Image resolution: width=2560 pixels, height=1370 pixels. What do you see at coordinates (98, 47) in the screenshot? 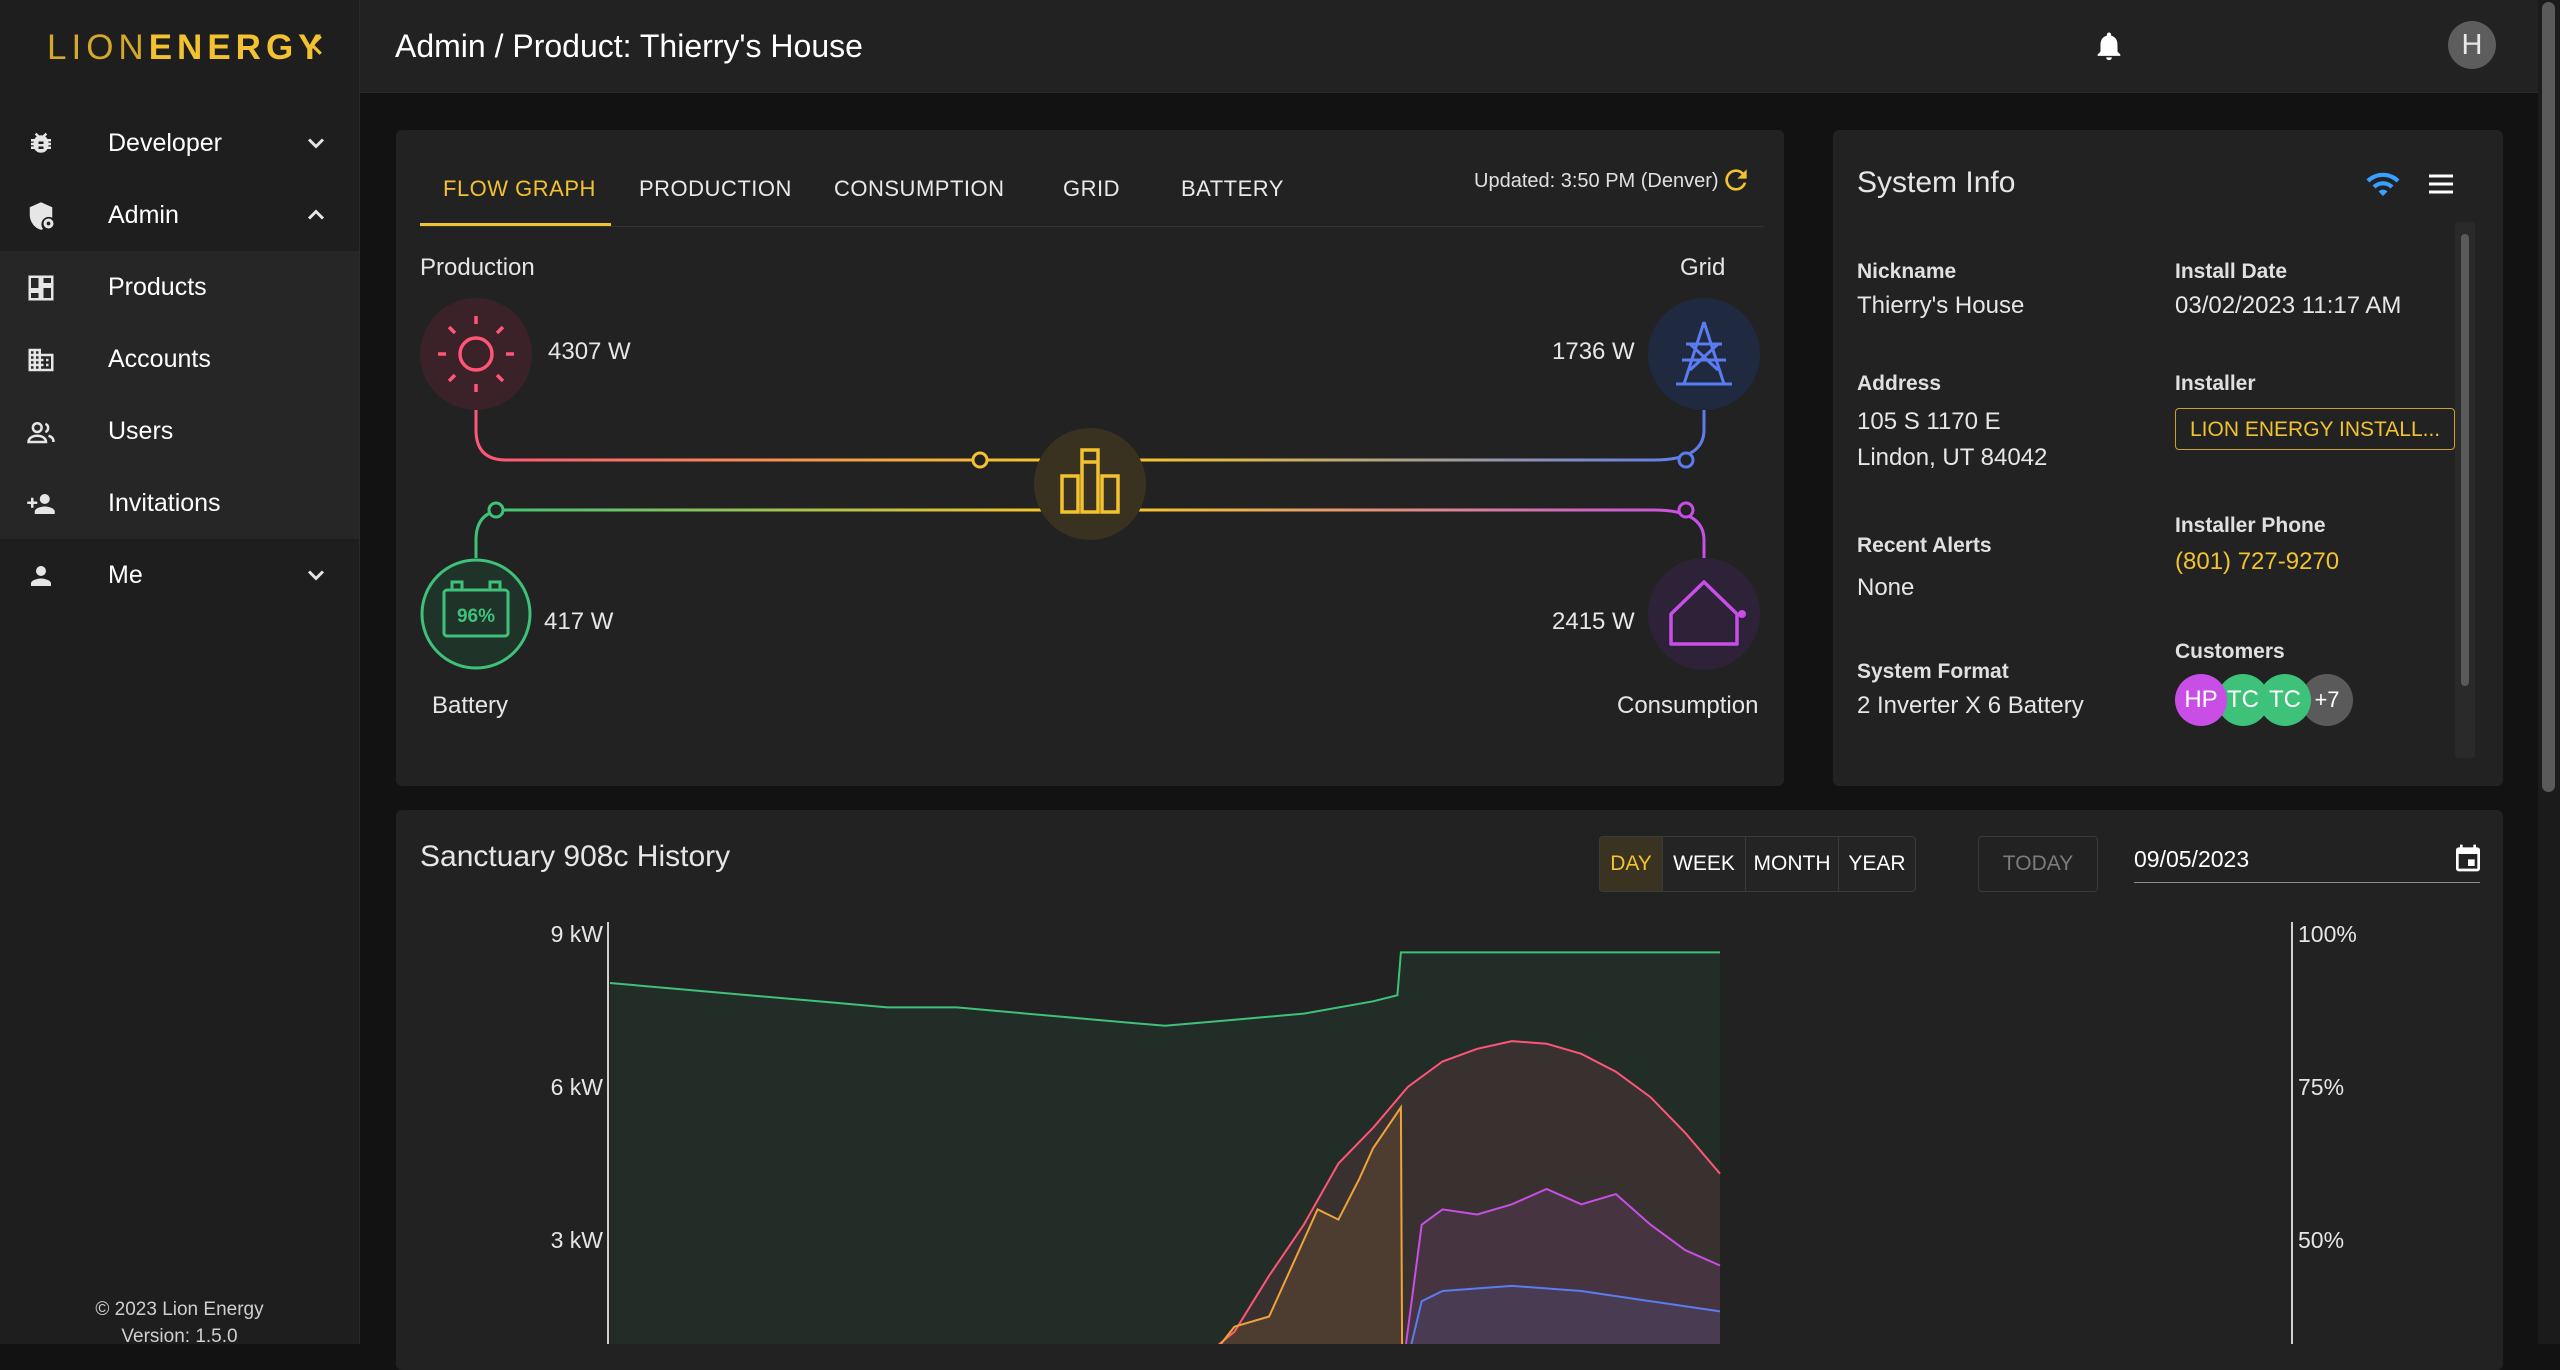
I see `brand-light: LION` at bounding box center [98, 47].